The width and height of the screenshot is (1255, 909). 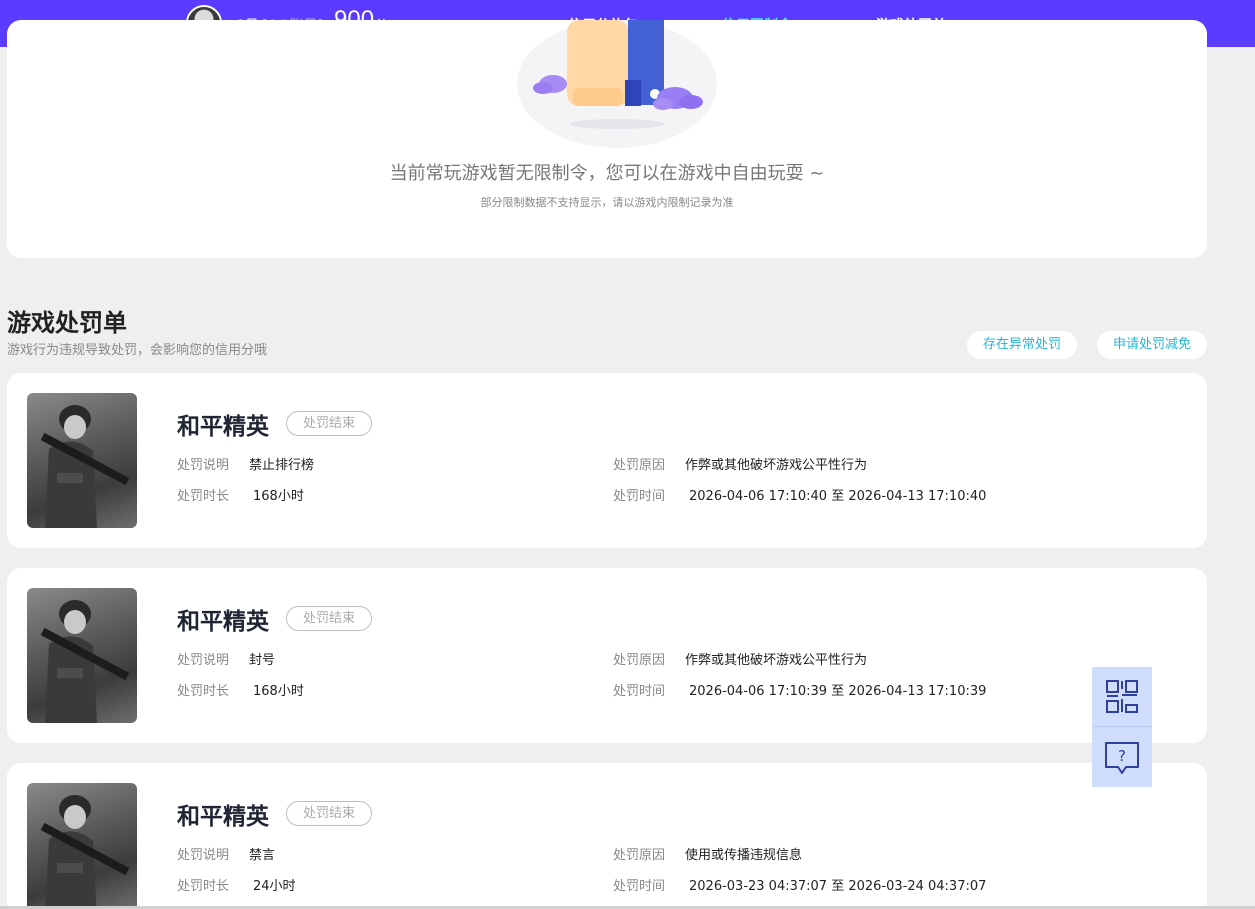 I want to click on penalty-description: 禁止排行榜, so click(x=282, y=465).